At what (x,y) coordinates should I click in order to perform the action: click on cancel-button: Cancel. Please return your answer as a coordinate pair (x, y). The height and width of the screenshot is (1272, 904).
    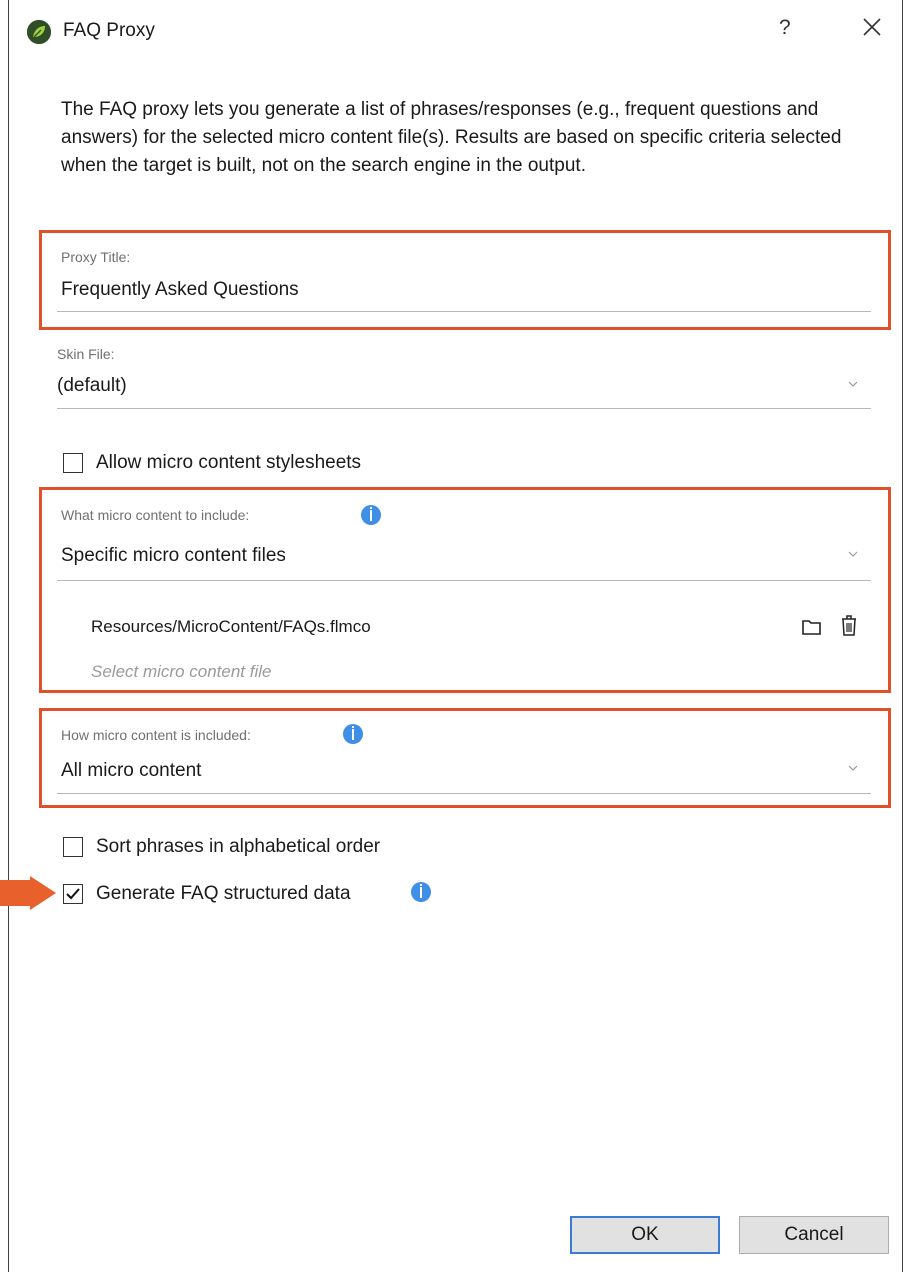
    Looking at the image, I should click on (814, 1235).